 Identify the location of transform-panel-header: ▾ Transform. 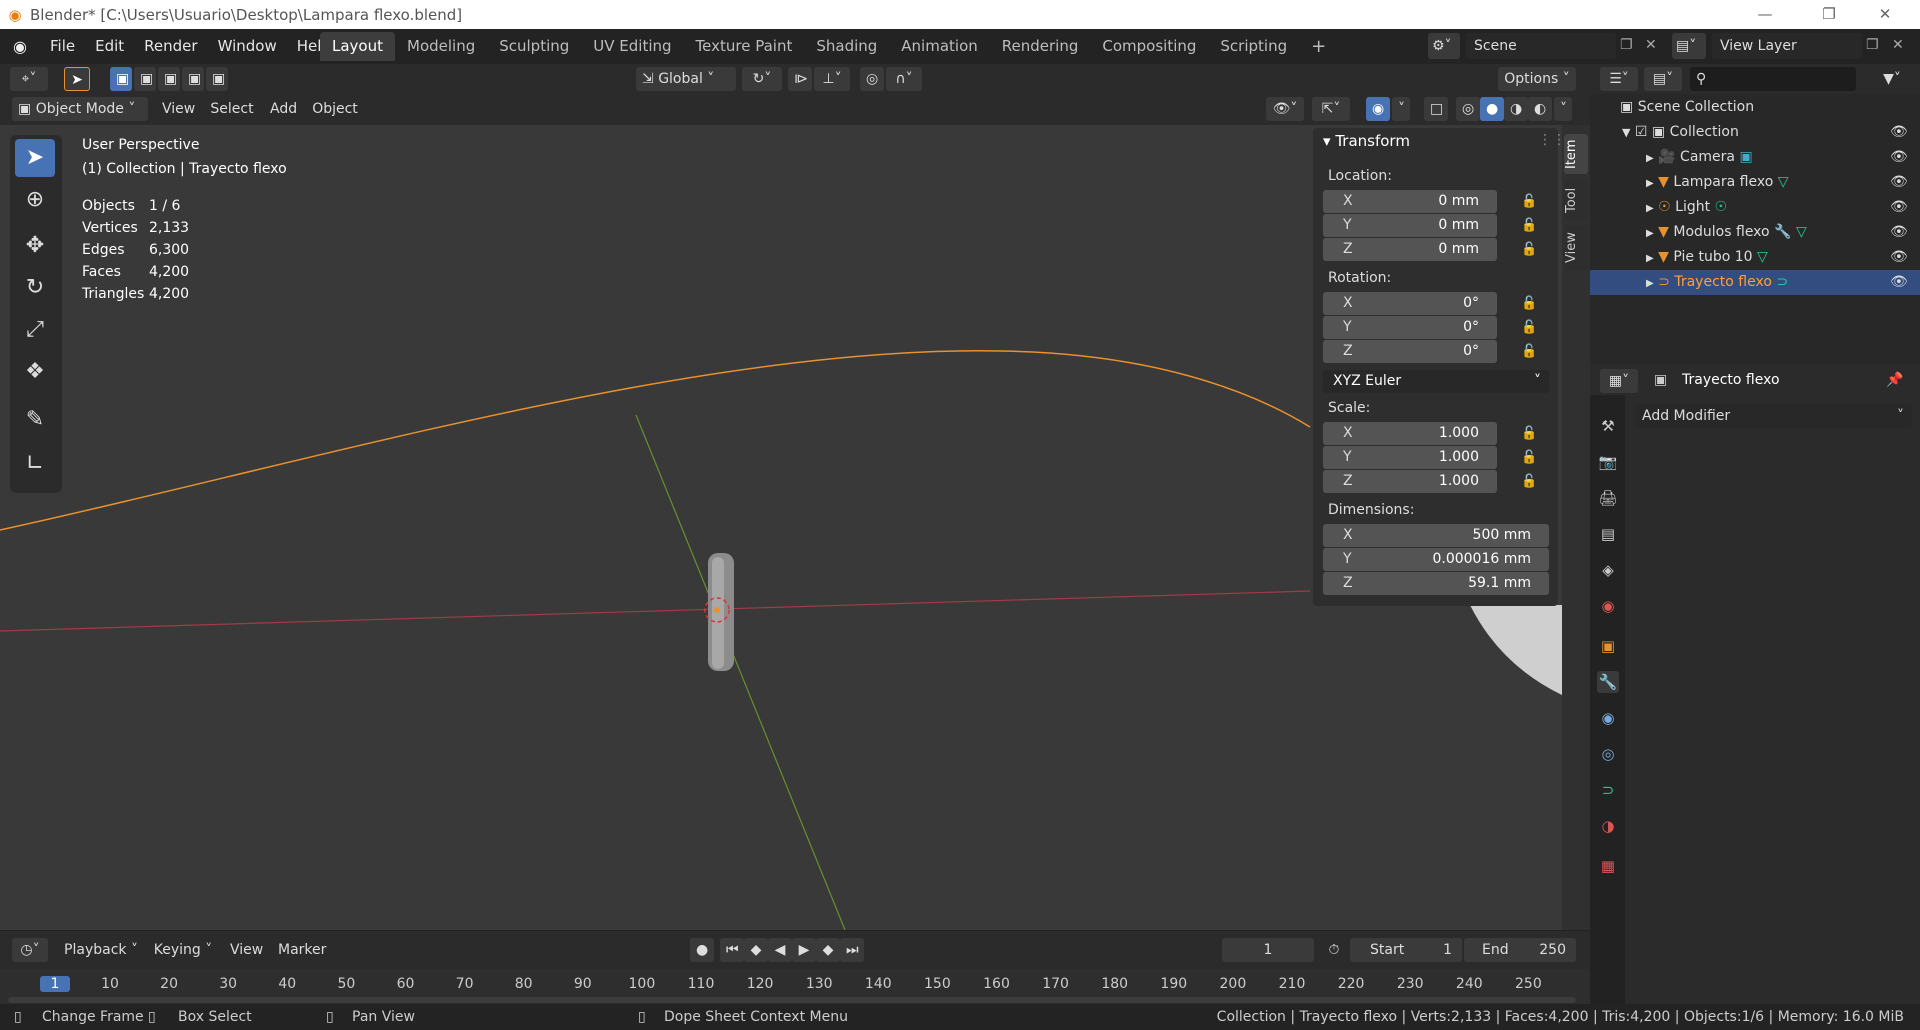
(1366, 141).